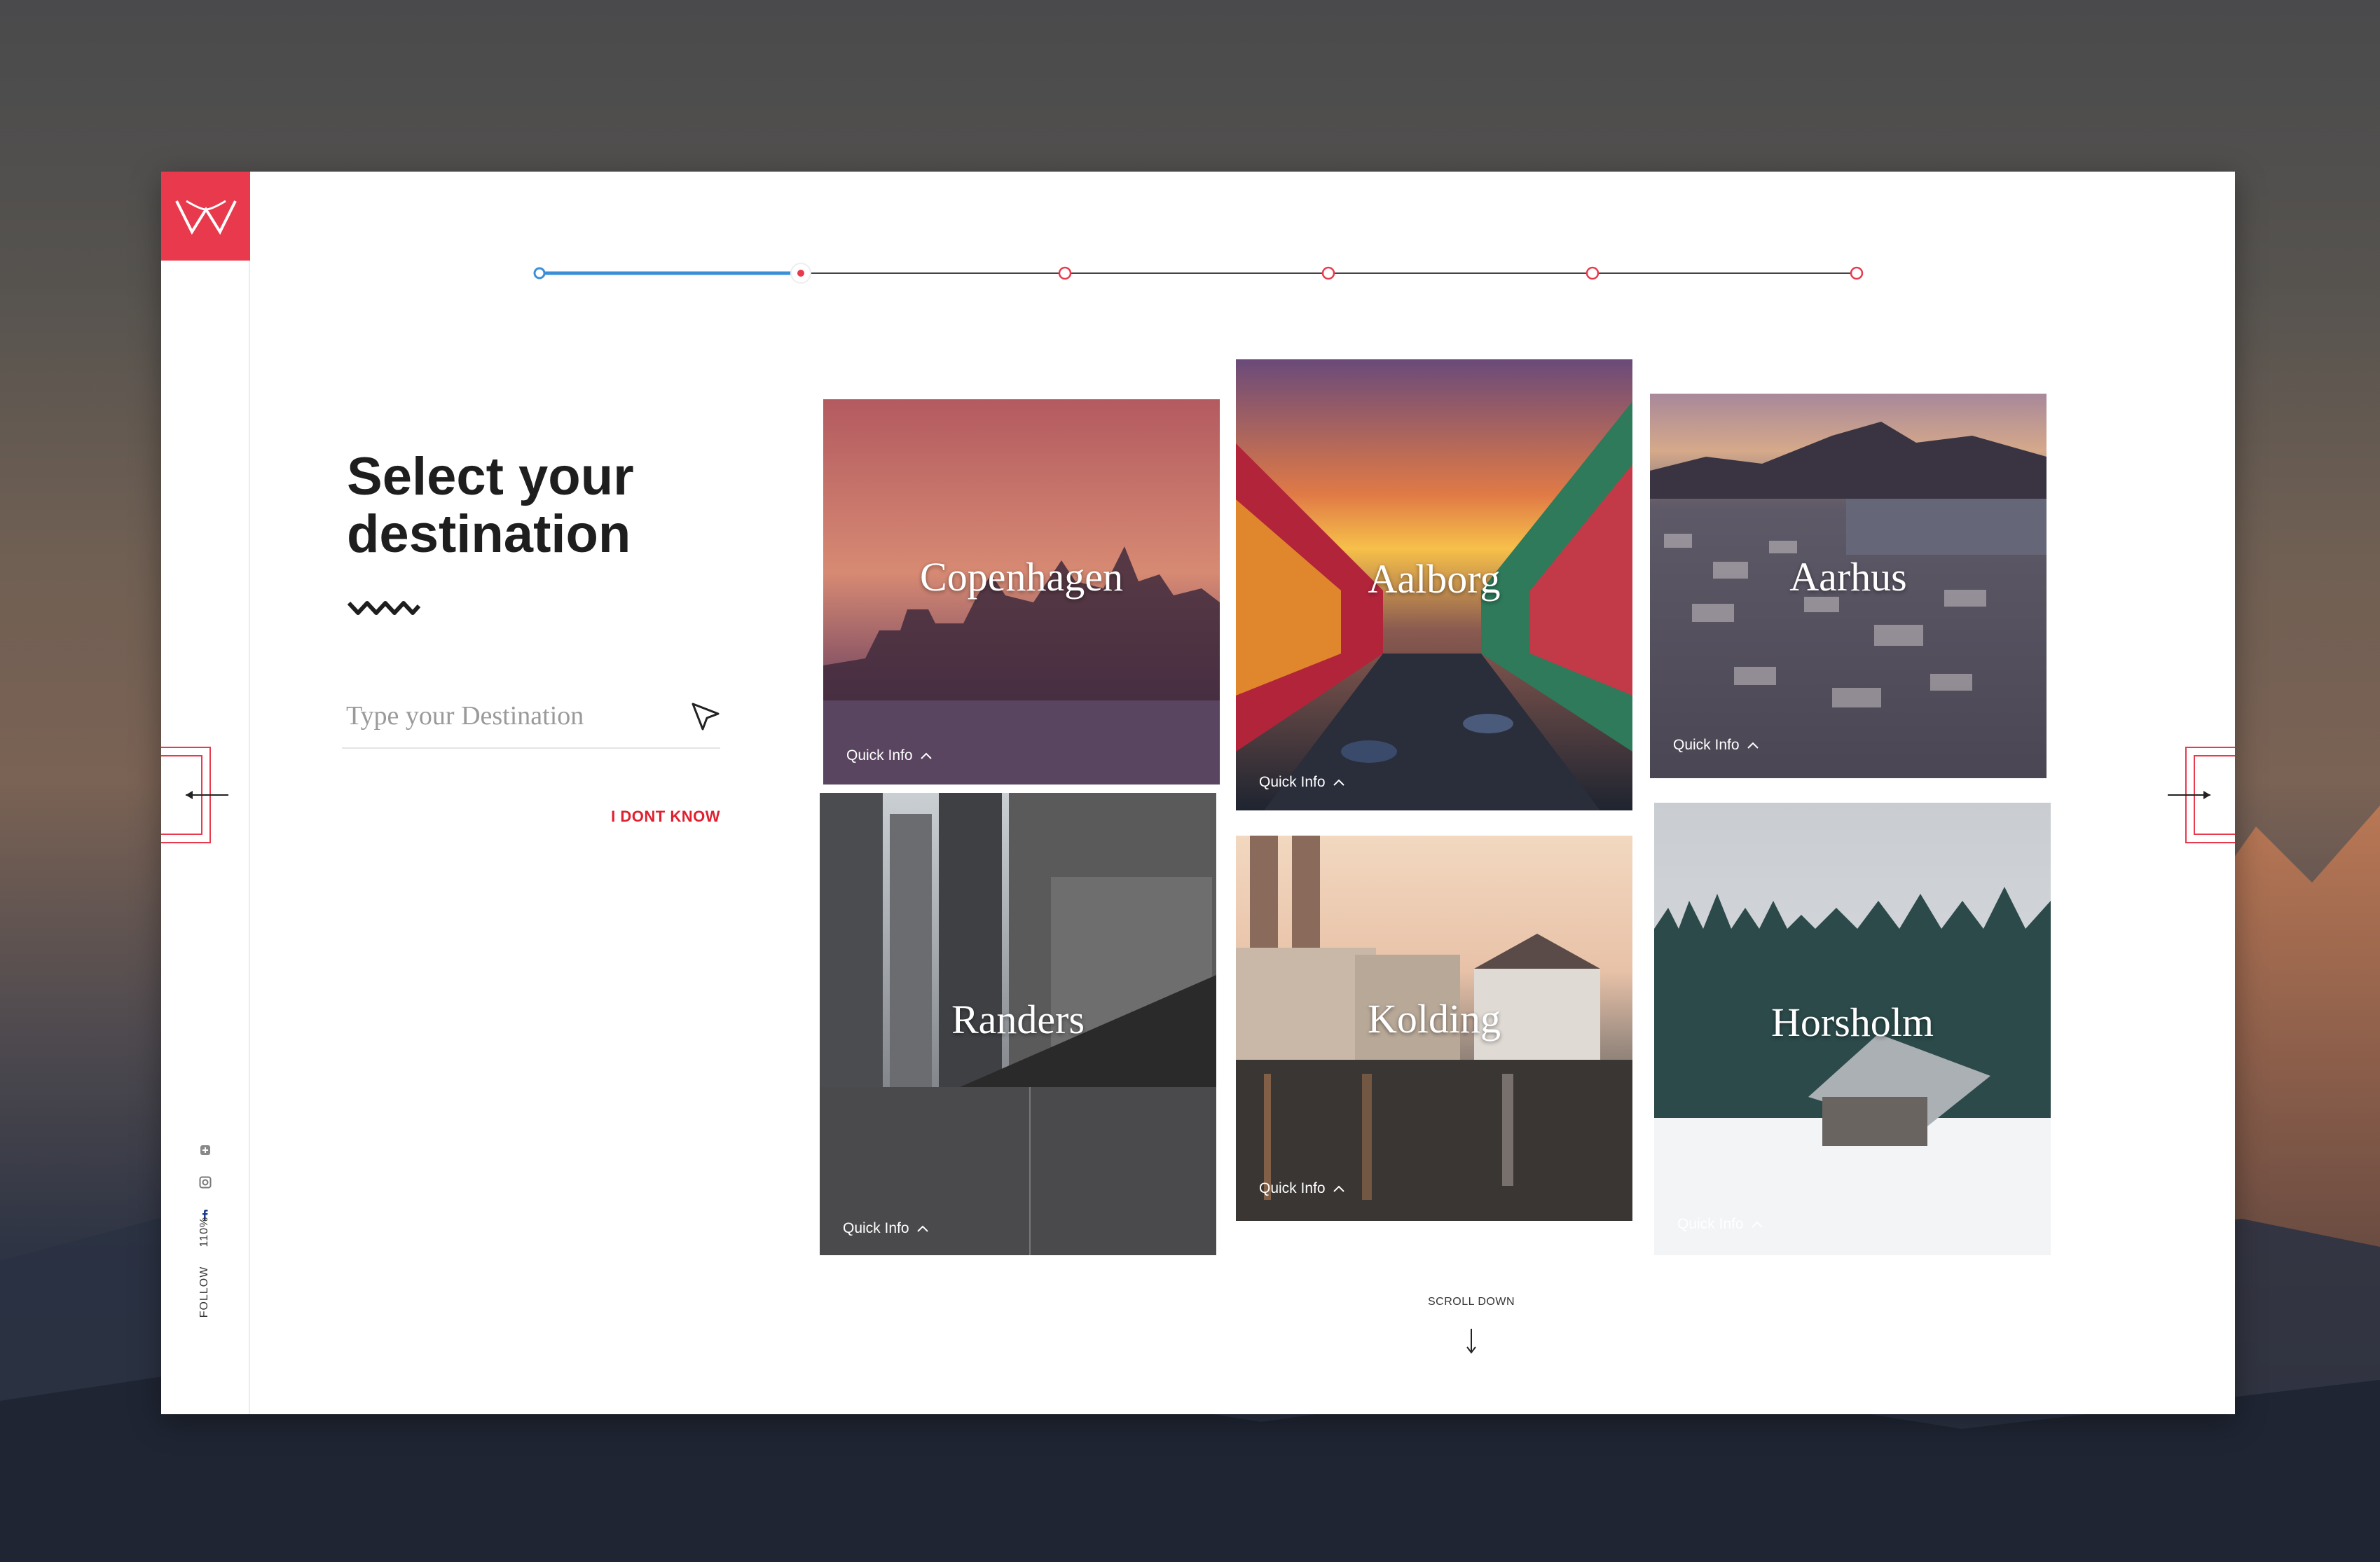 This screenshot has width=2380, height=1562. I want to click on destination-card-kolding: Kolding Quick Info, so click(1434, 1028).